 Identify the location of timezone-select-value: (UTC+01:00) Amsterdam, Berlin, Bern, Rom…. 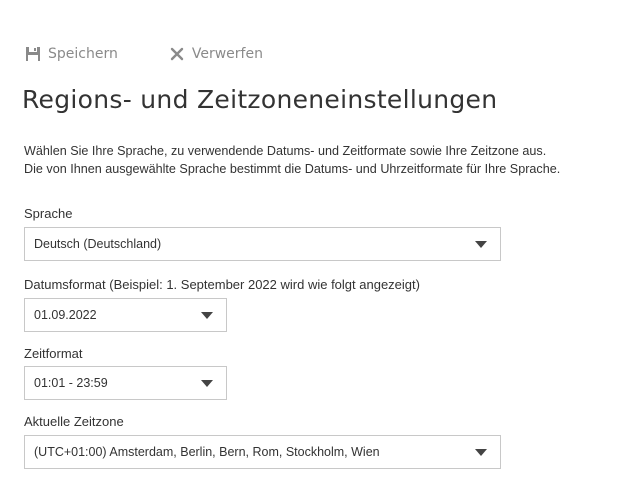
(207, 452).